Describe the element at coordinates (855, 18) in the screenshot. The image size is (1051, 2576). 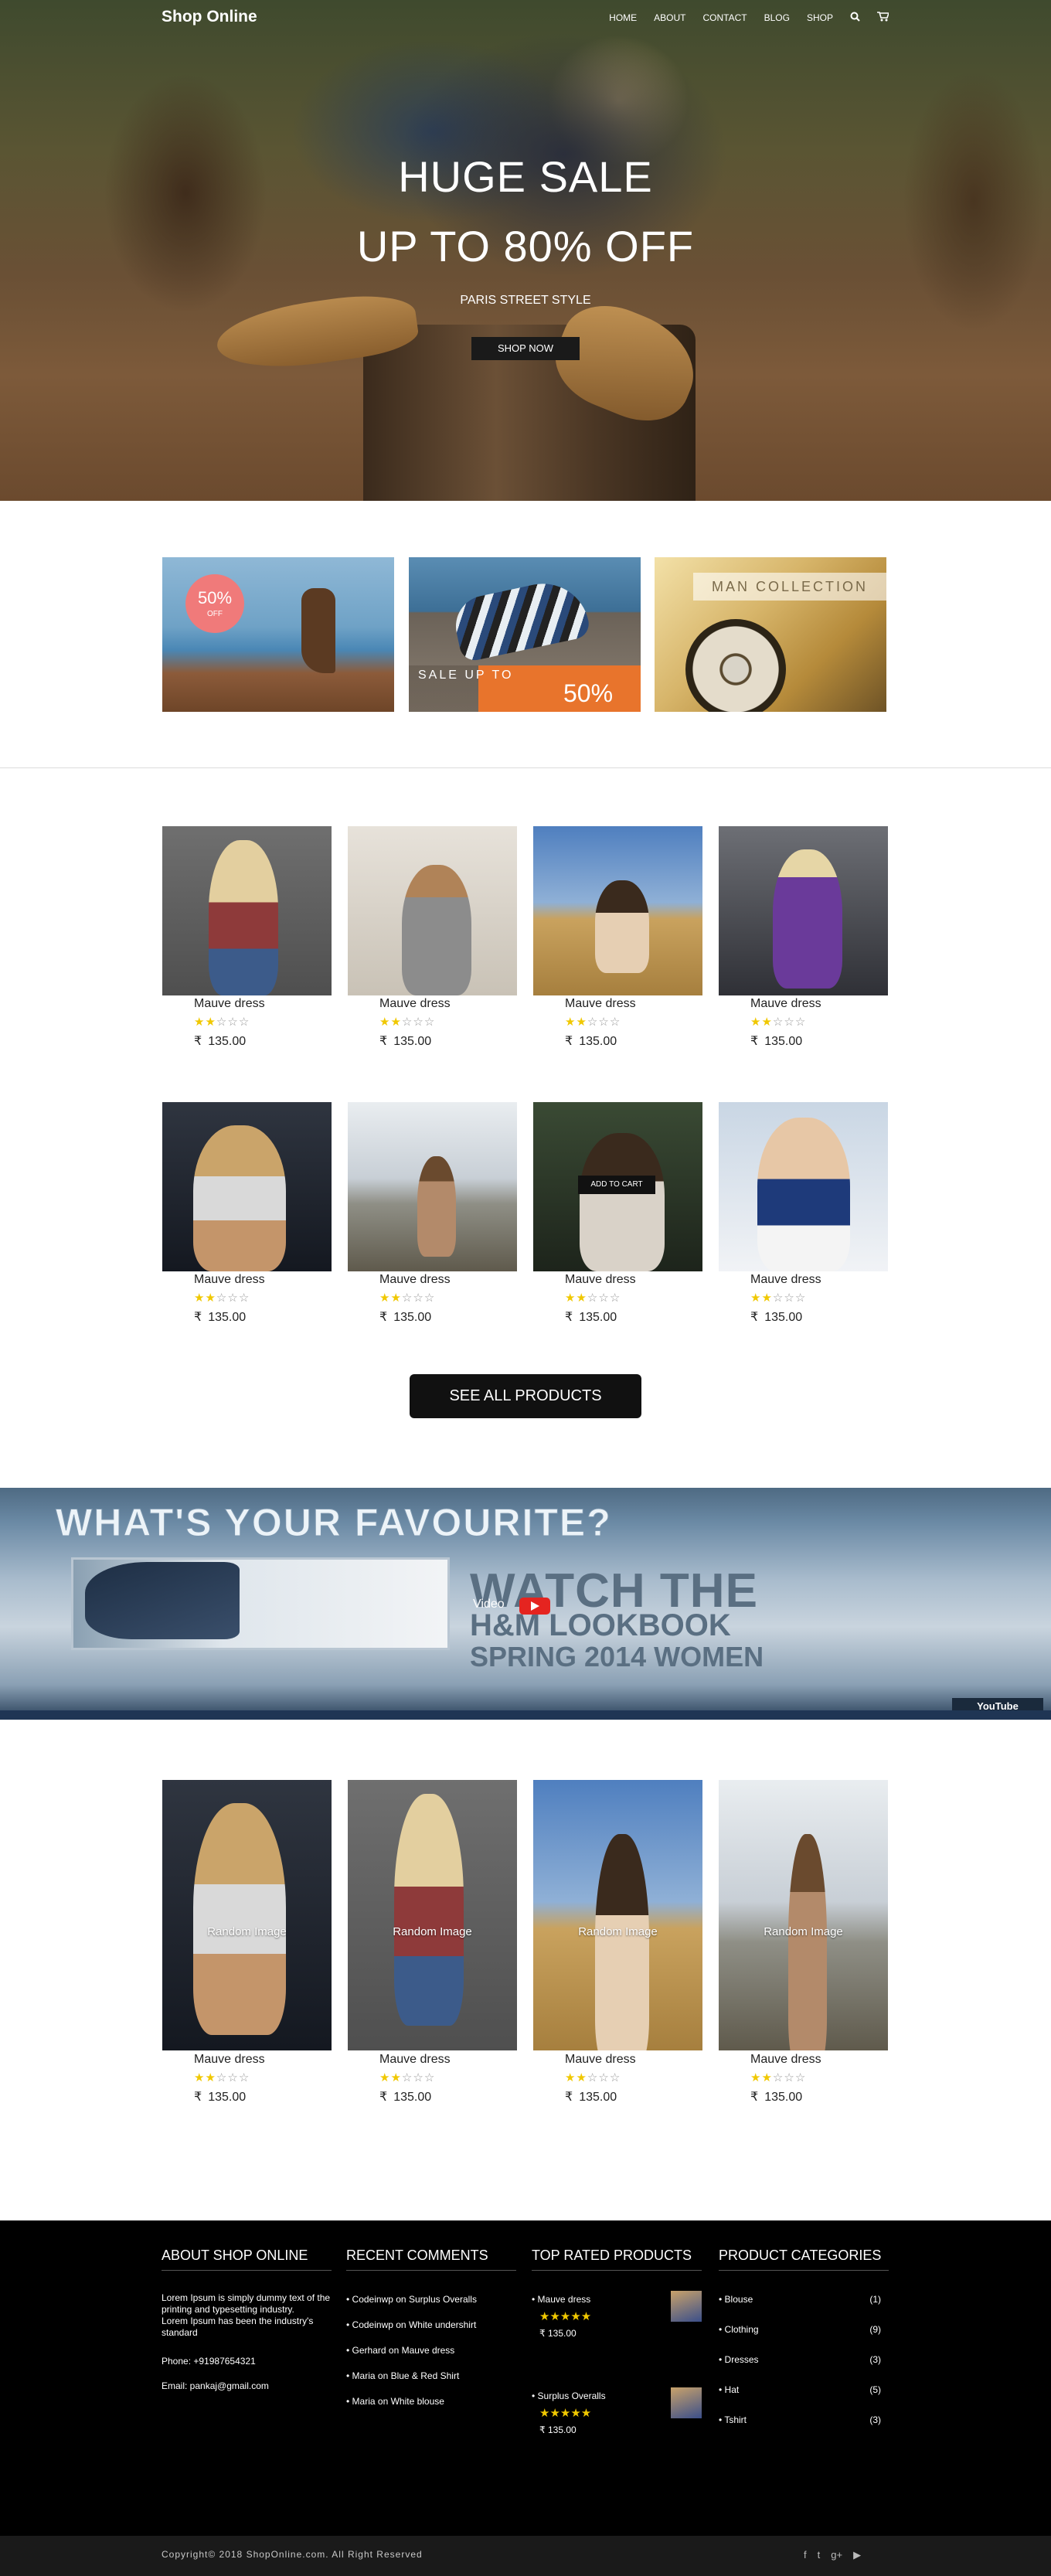
I see `search-icon` at that location.